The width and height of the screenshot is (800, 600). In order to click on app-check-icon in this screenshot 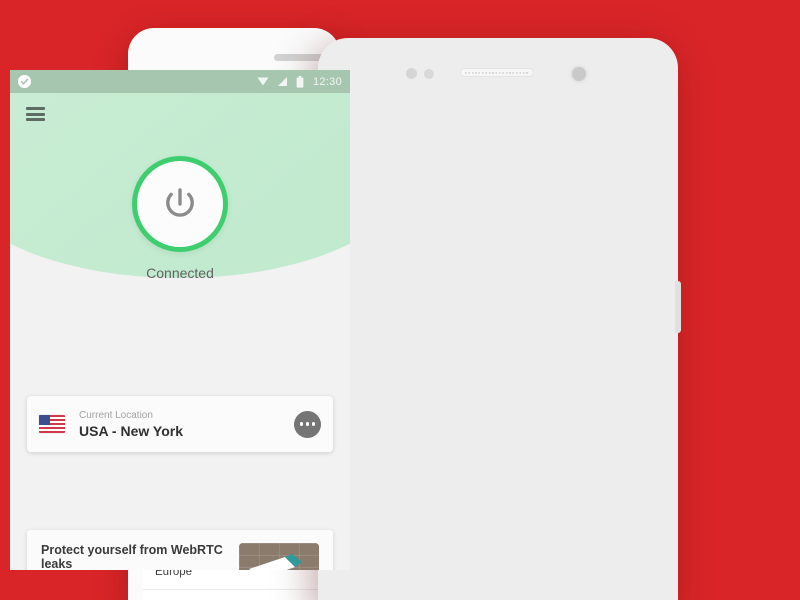, I will do `click(24, 81)`.